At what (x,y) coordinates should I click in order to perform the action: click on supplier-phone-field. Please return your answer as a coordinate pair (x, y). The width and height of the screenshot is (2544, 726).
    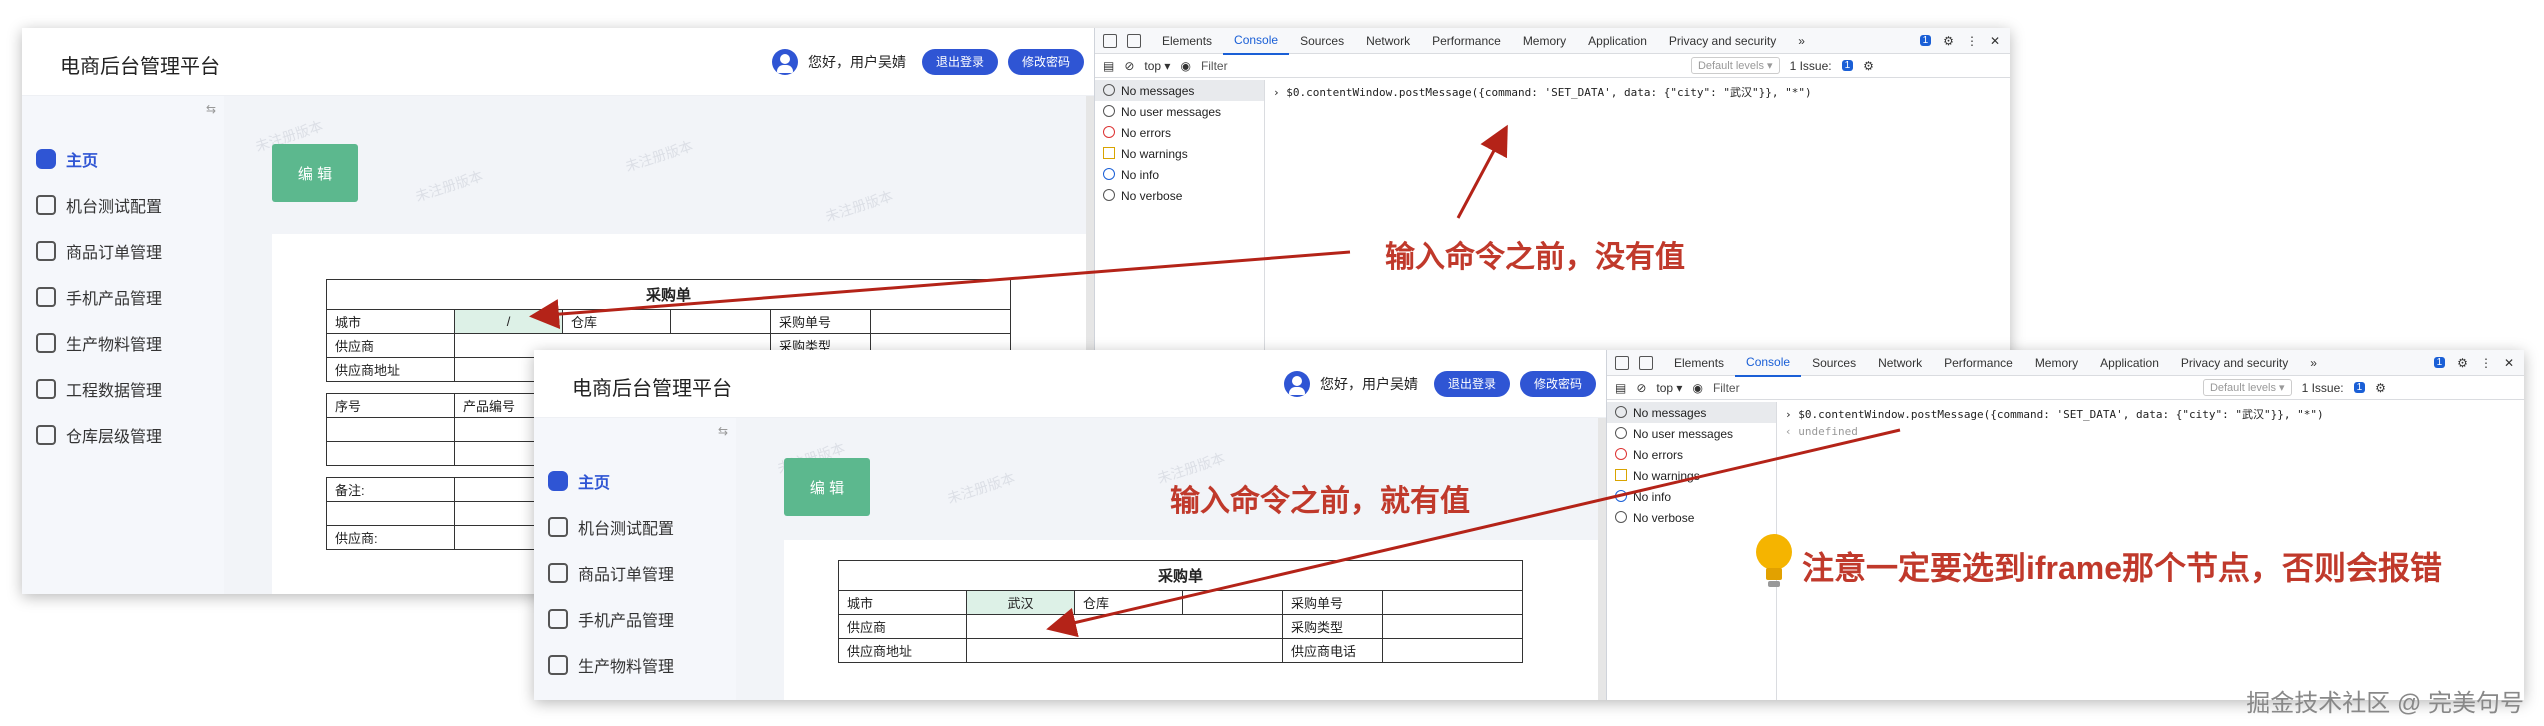
    Looking at the image, I should click on (1452, 650).